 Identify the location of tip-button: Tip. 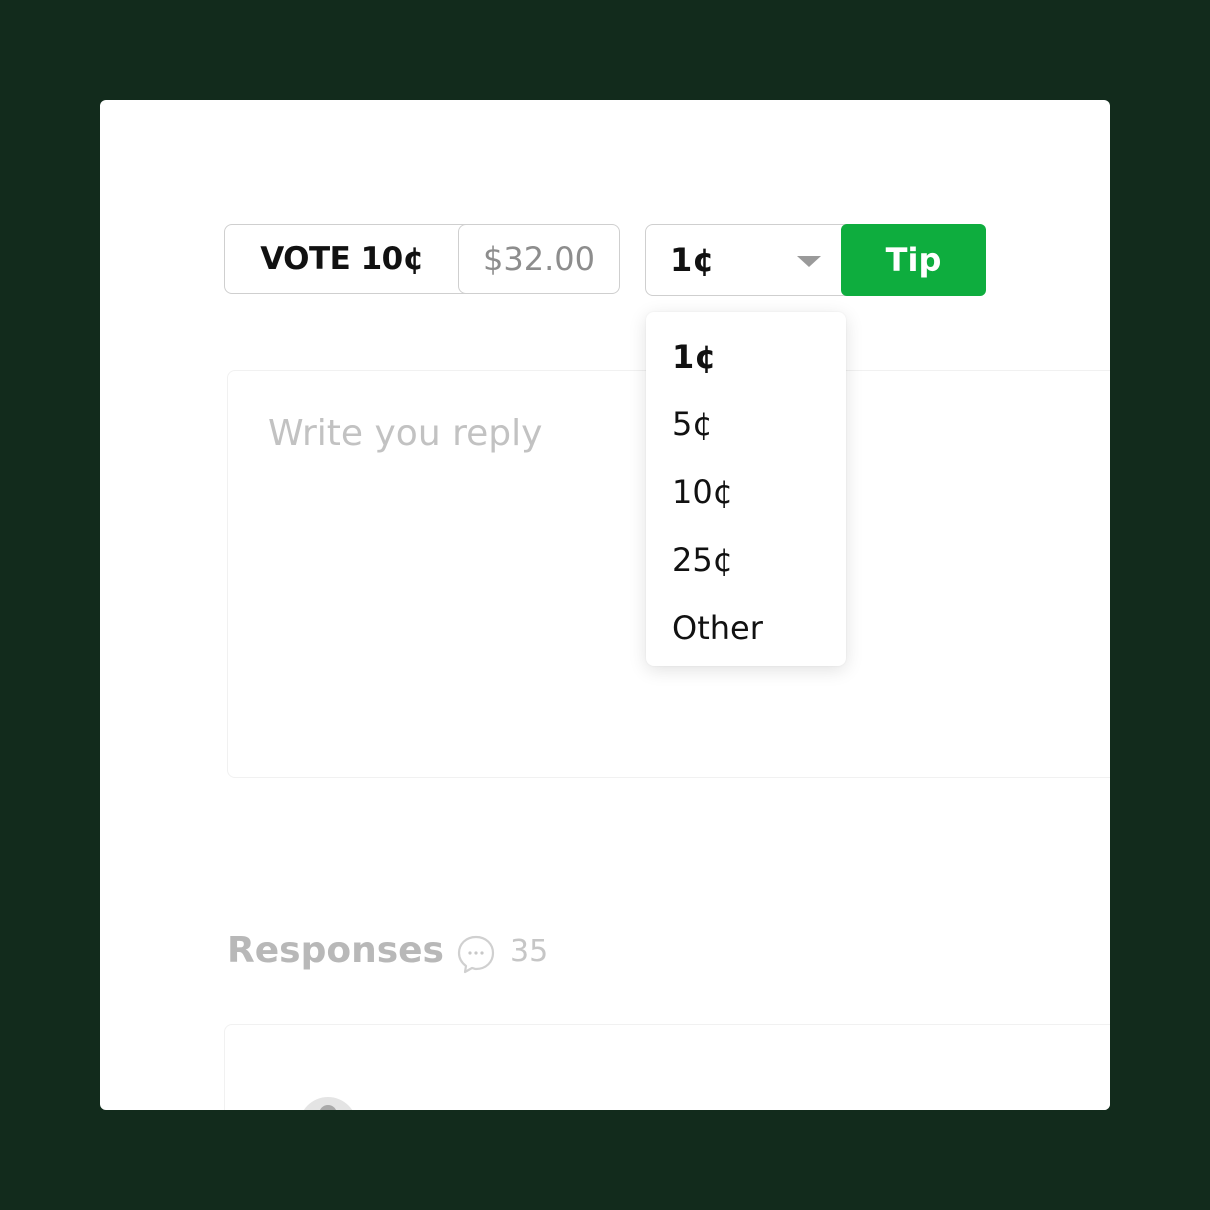
(913, 260).